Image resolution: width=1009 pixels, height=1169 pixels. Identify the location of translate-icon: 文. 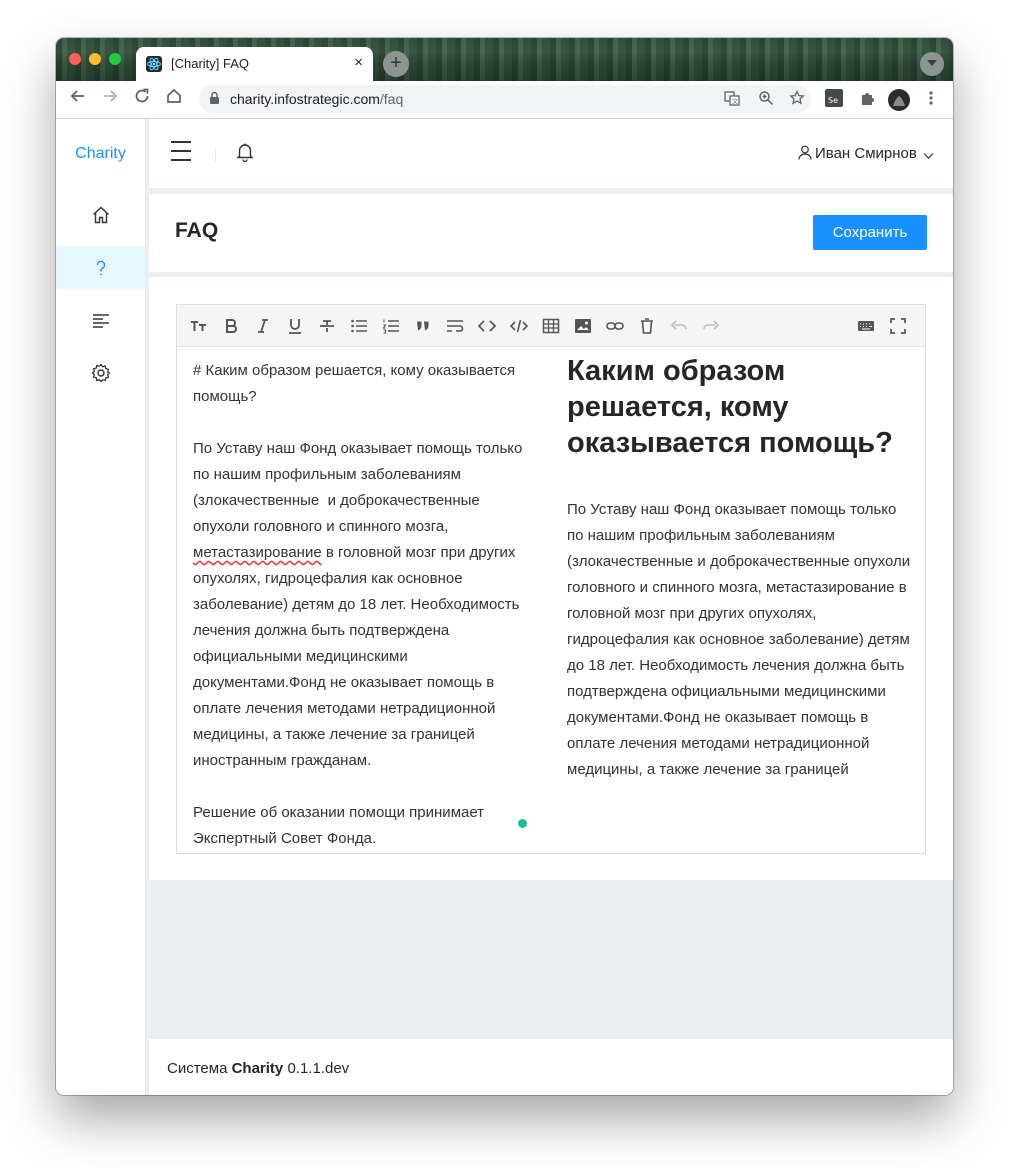
(732, 100).